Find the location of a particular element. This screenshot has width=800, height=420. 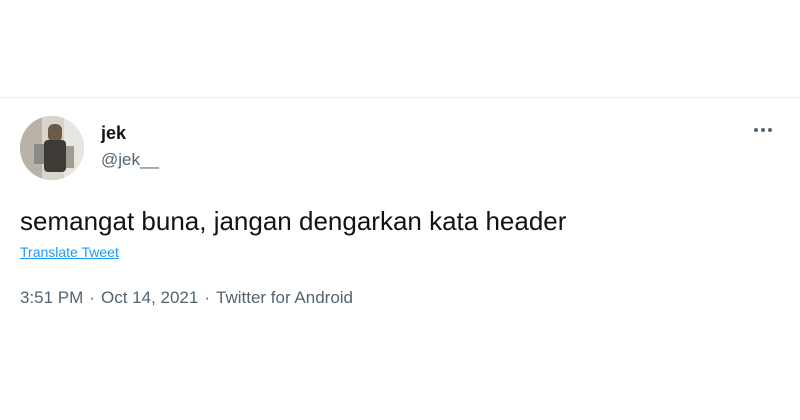

avatar-photo is located at coordinates (52, 148).